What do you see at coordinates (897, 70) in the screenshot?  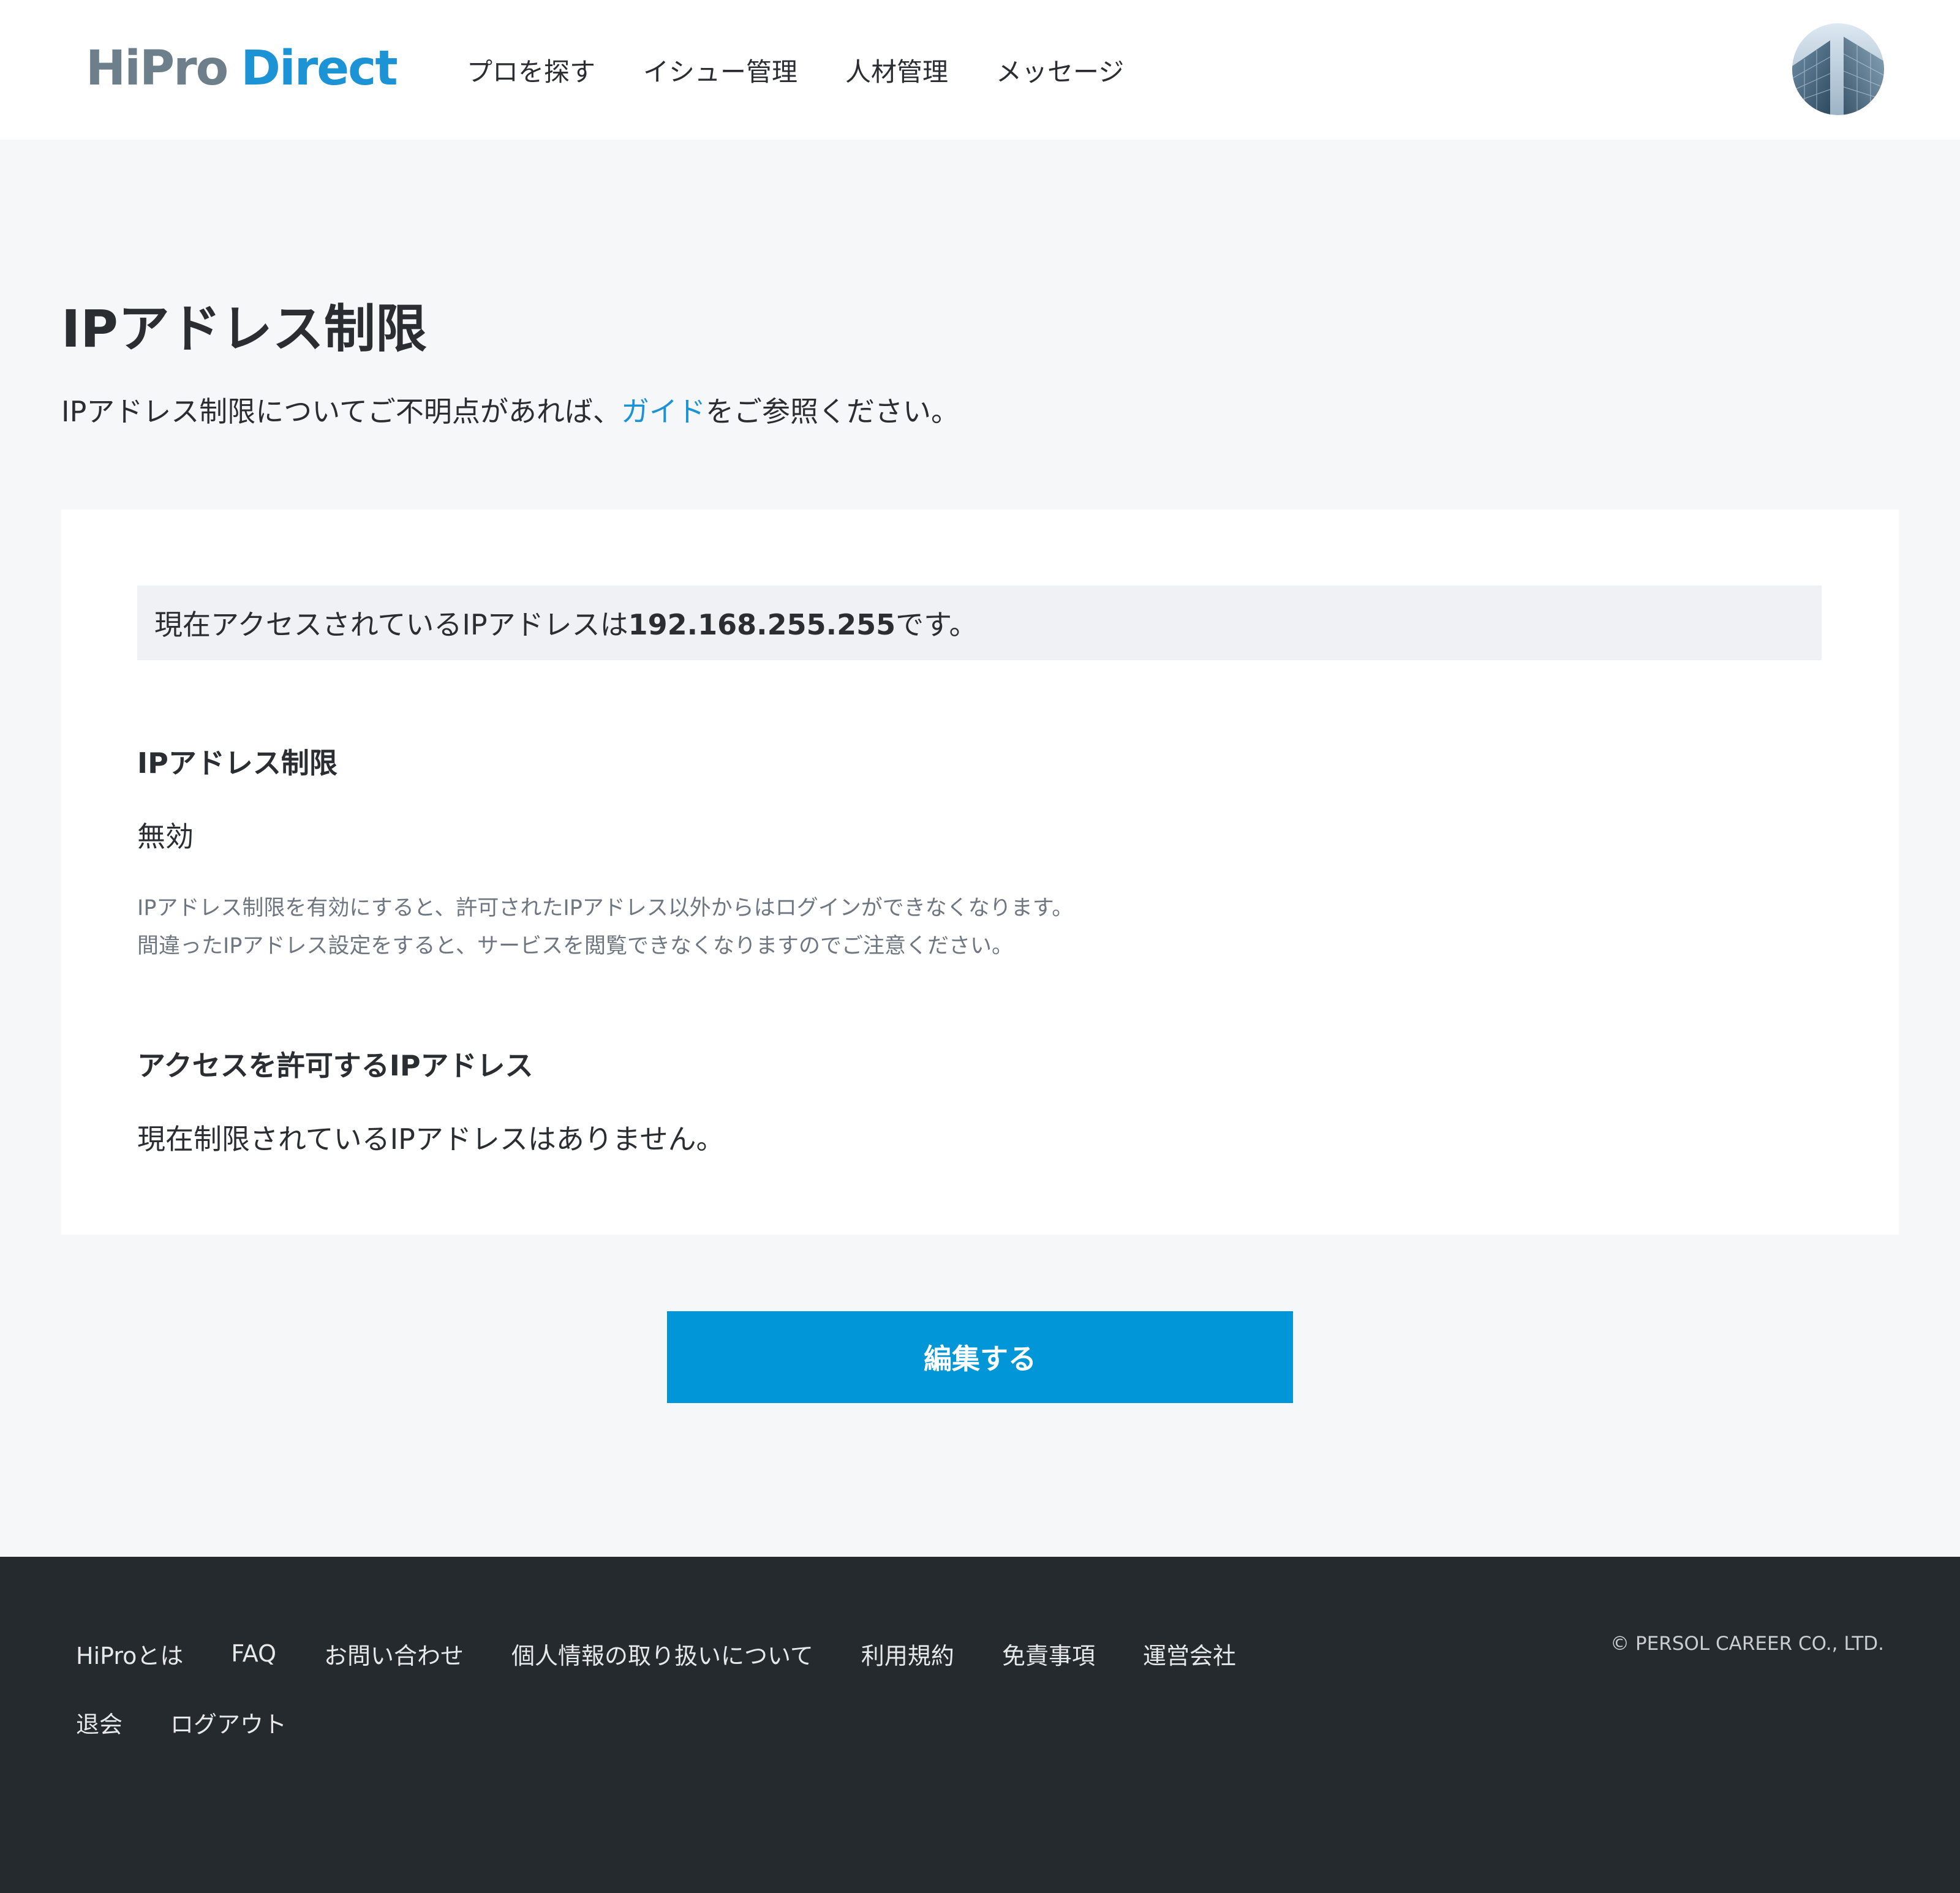 I see `nav-talent-management: 人材管理` at bounding box center [897, 70].